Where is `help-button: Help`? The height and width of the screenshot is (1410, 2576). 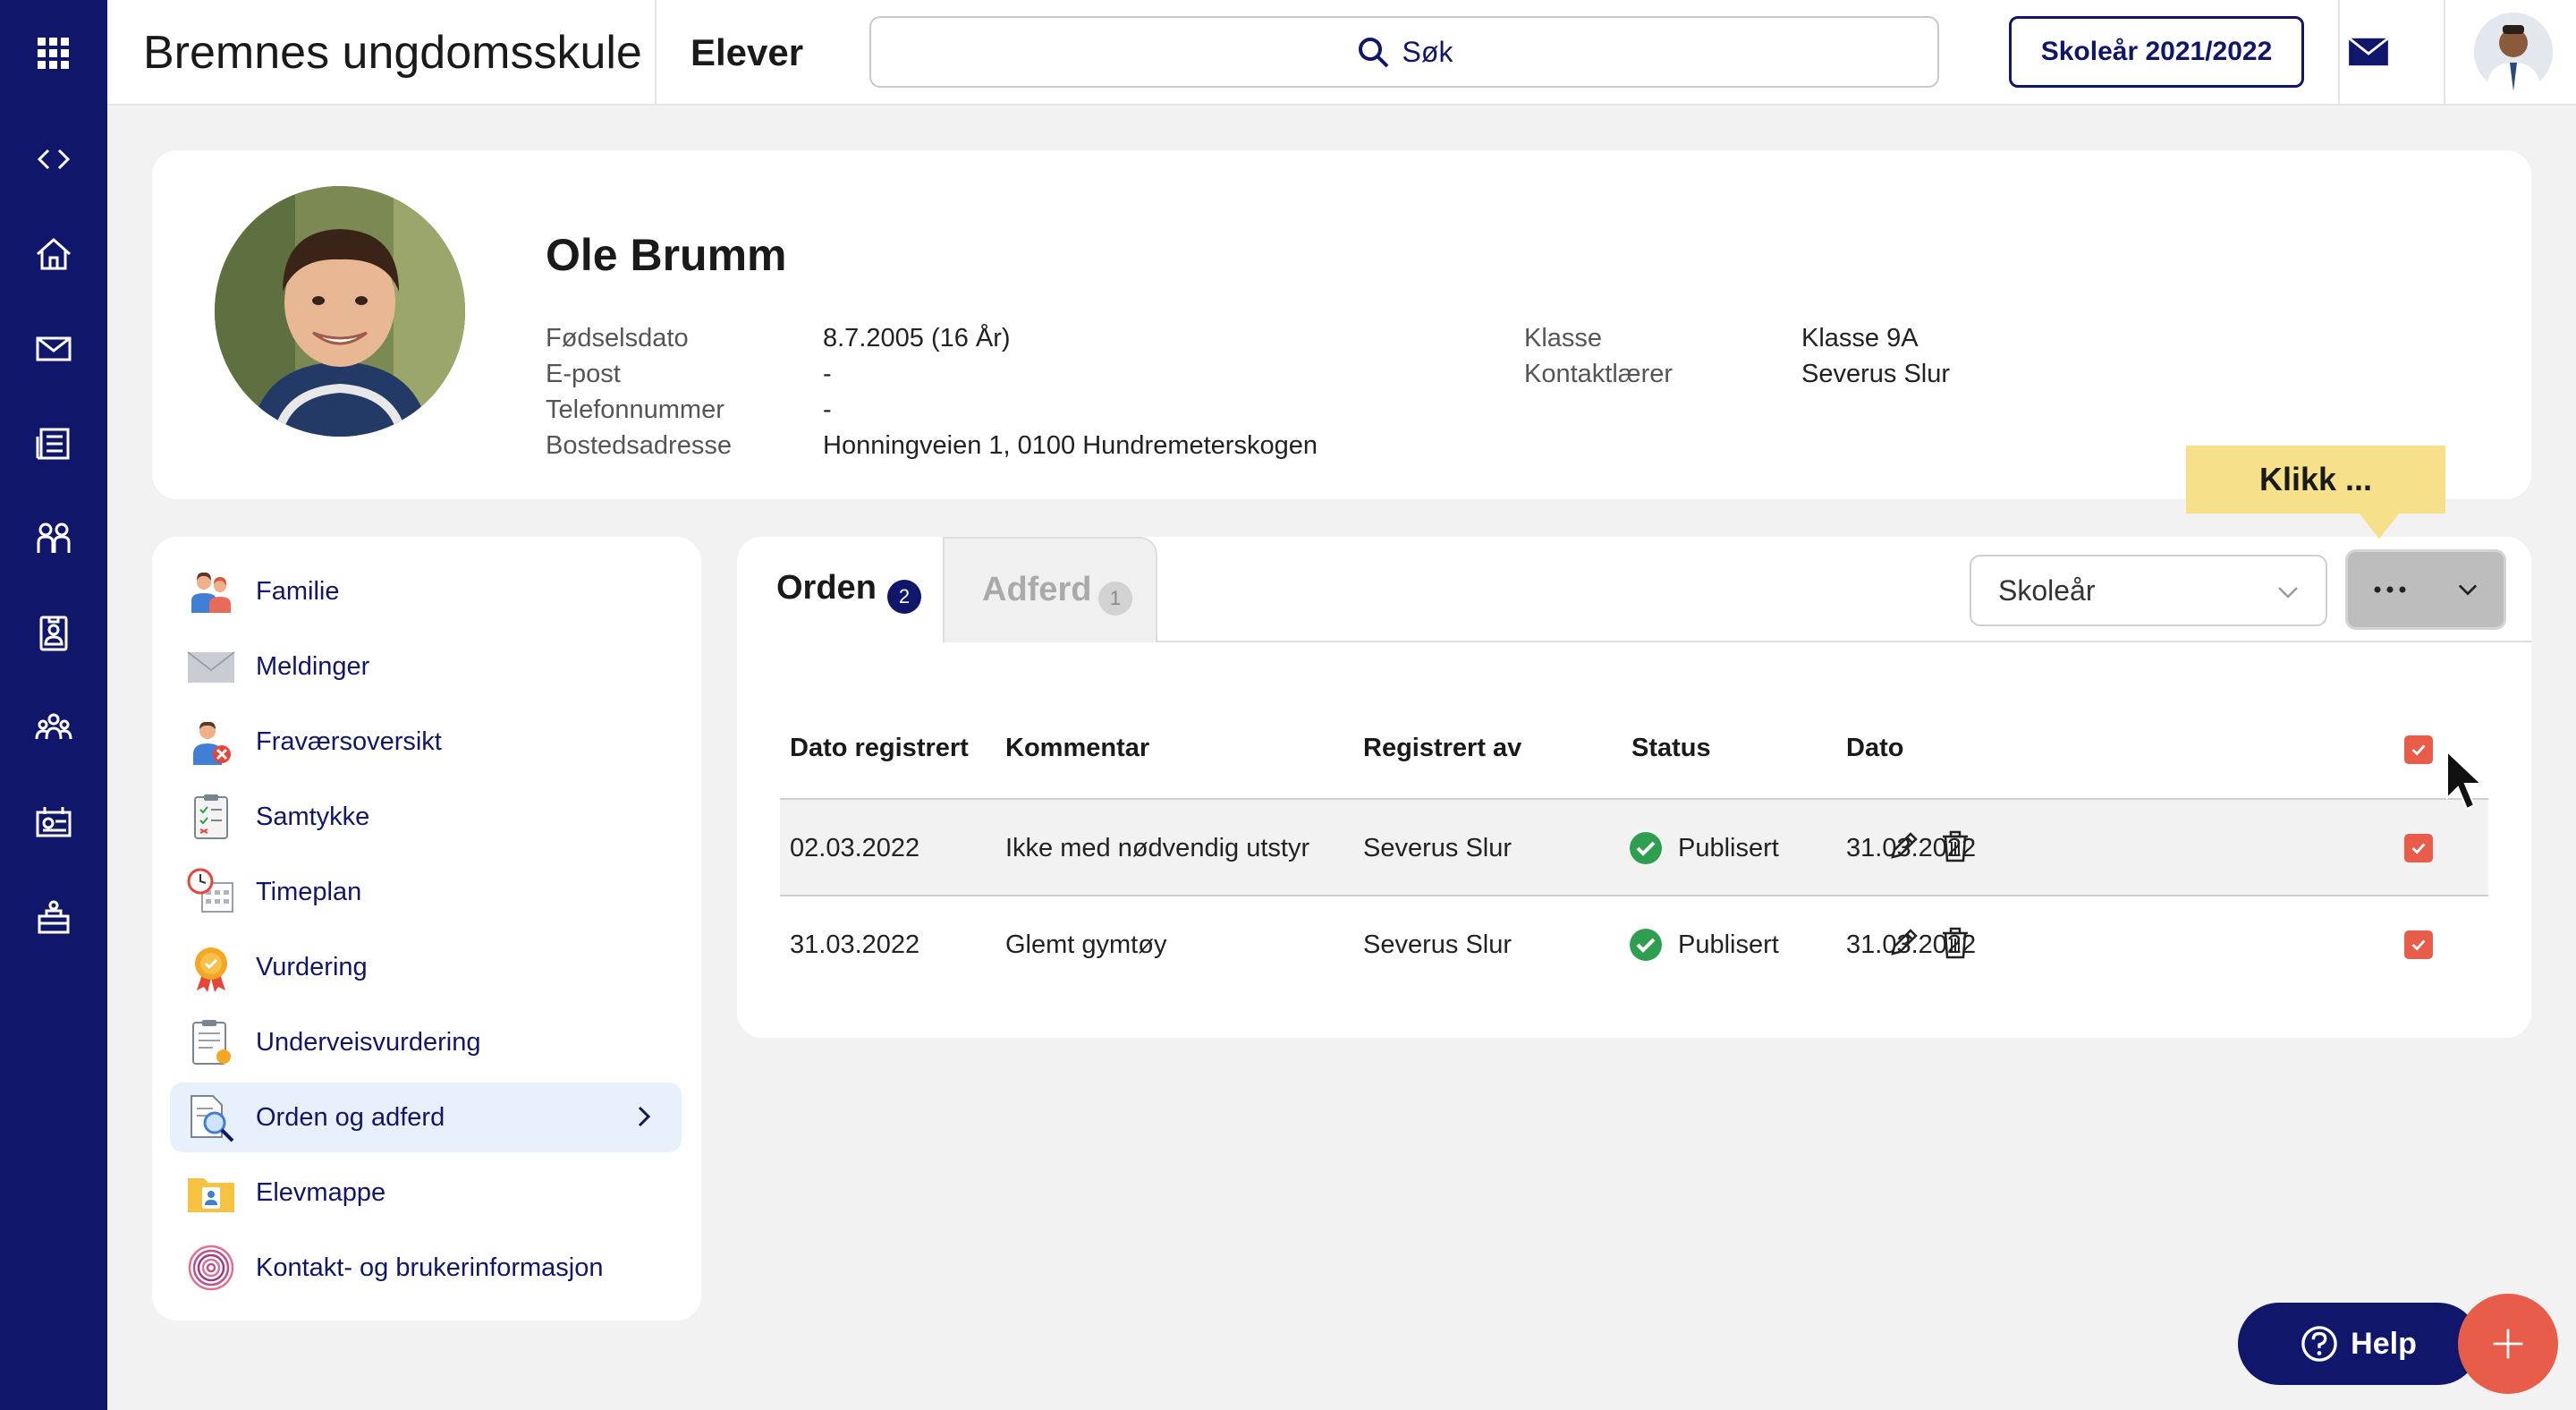
help-button: Help is located at coordinates (2358, 1344).